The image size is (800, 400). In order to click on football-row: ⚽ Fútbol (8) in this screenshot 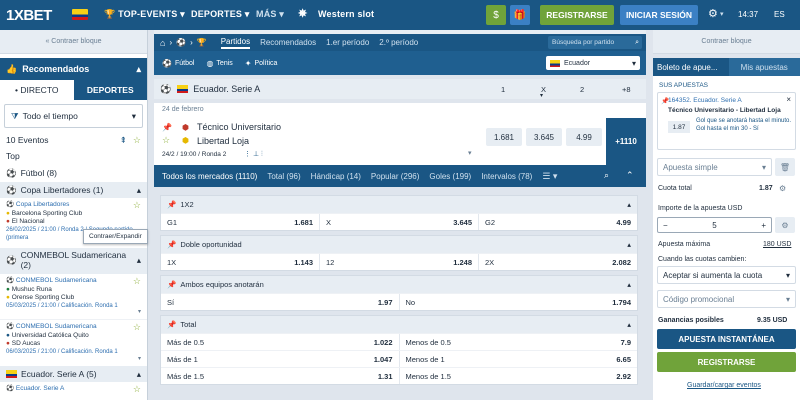, I will do `click(73, 173)`.